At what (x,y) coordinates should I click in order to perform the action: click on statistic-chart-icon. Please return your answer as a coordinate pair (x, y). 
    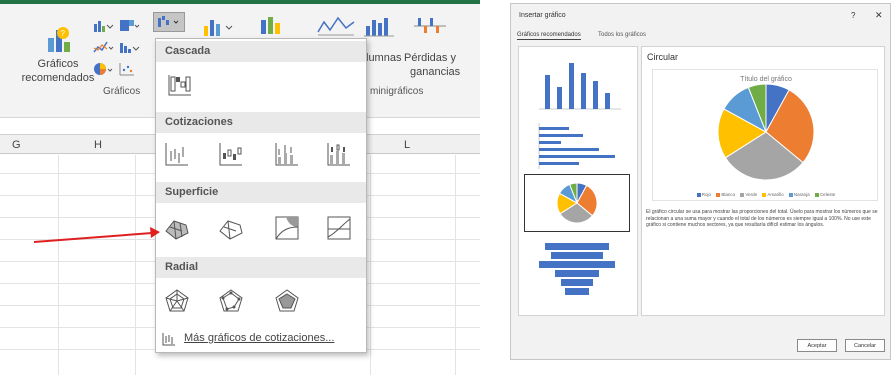
    Looking at the image, I should click on (129, 47).